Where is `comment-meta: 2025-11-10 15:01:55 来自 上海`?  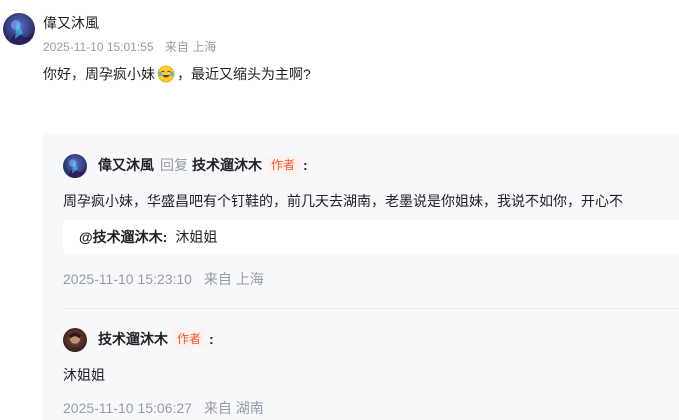
comment-meta: 2025-11-10 15:01:55 来自 上海 is located at coordinates (133, 46).